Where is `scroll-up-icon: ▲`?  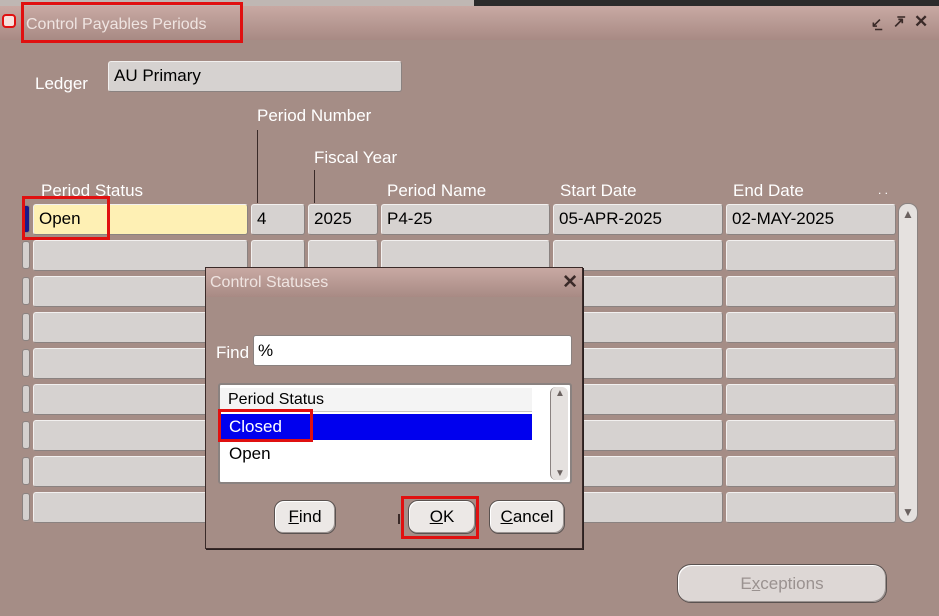 scroll-up-icon: ▲ is located at coordinates (908, 214).